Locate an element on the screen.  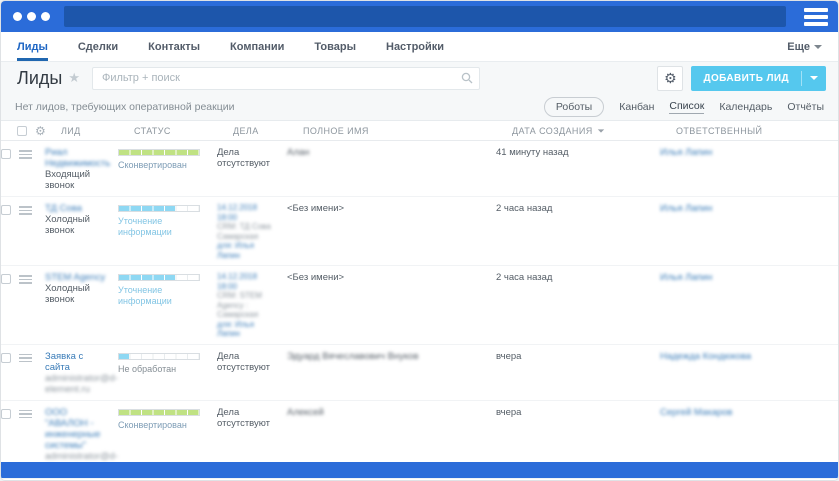
gear-icon: ⚙ is located at coordinates (670, 78).